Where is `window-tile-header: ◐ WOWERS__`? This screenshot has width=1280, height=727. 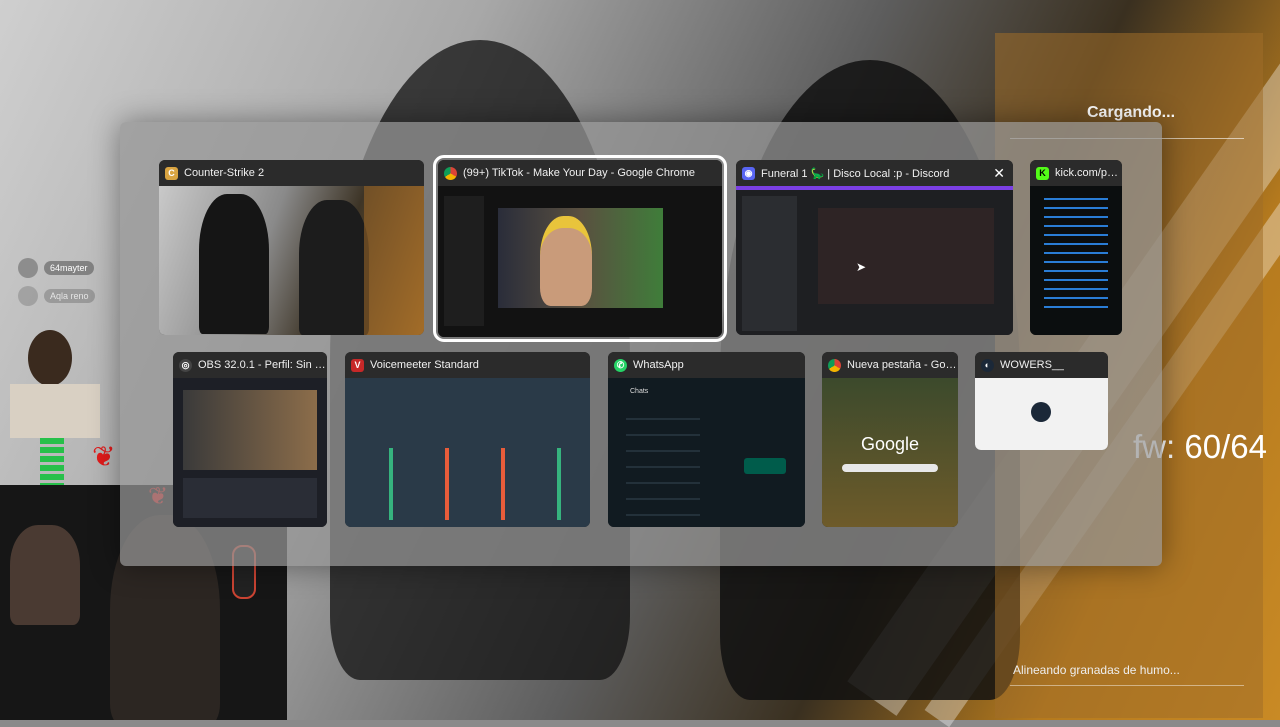 window-tile-header: ◐ WOWERS__ is located at coordinates (1041, 365).